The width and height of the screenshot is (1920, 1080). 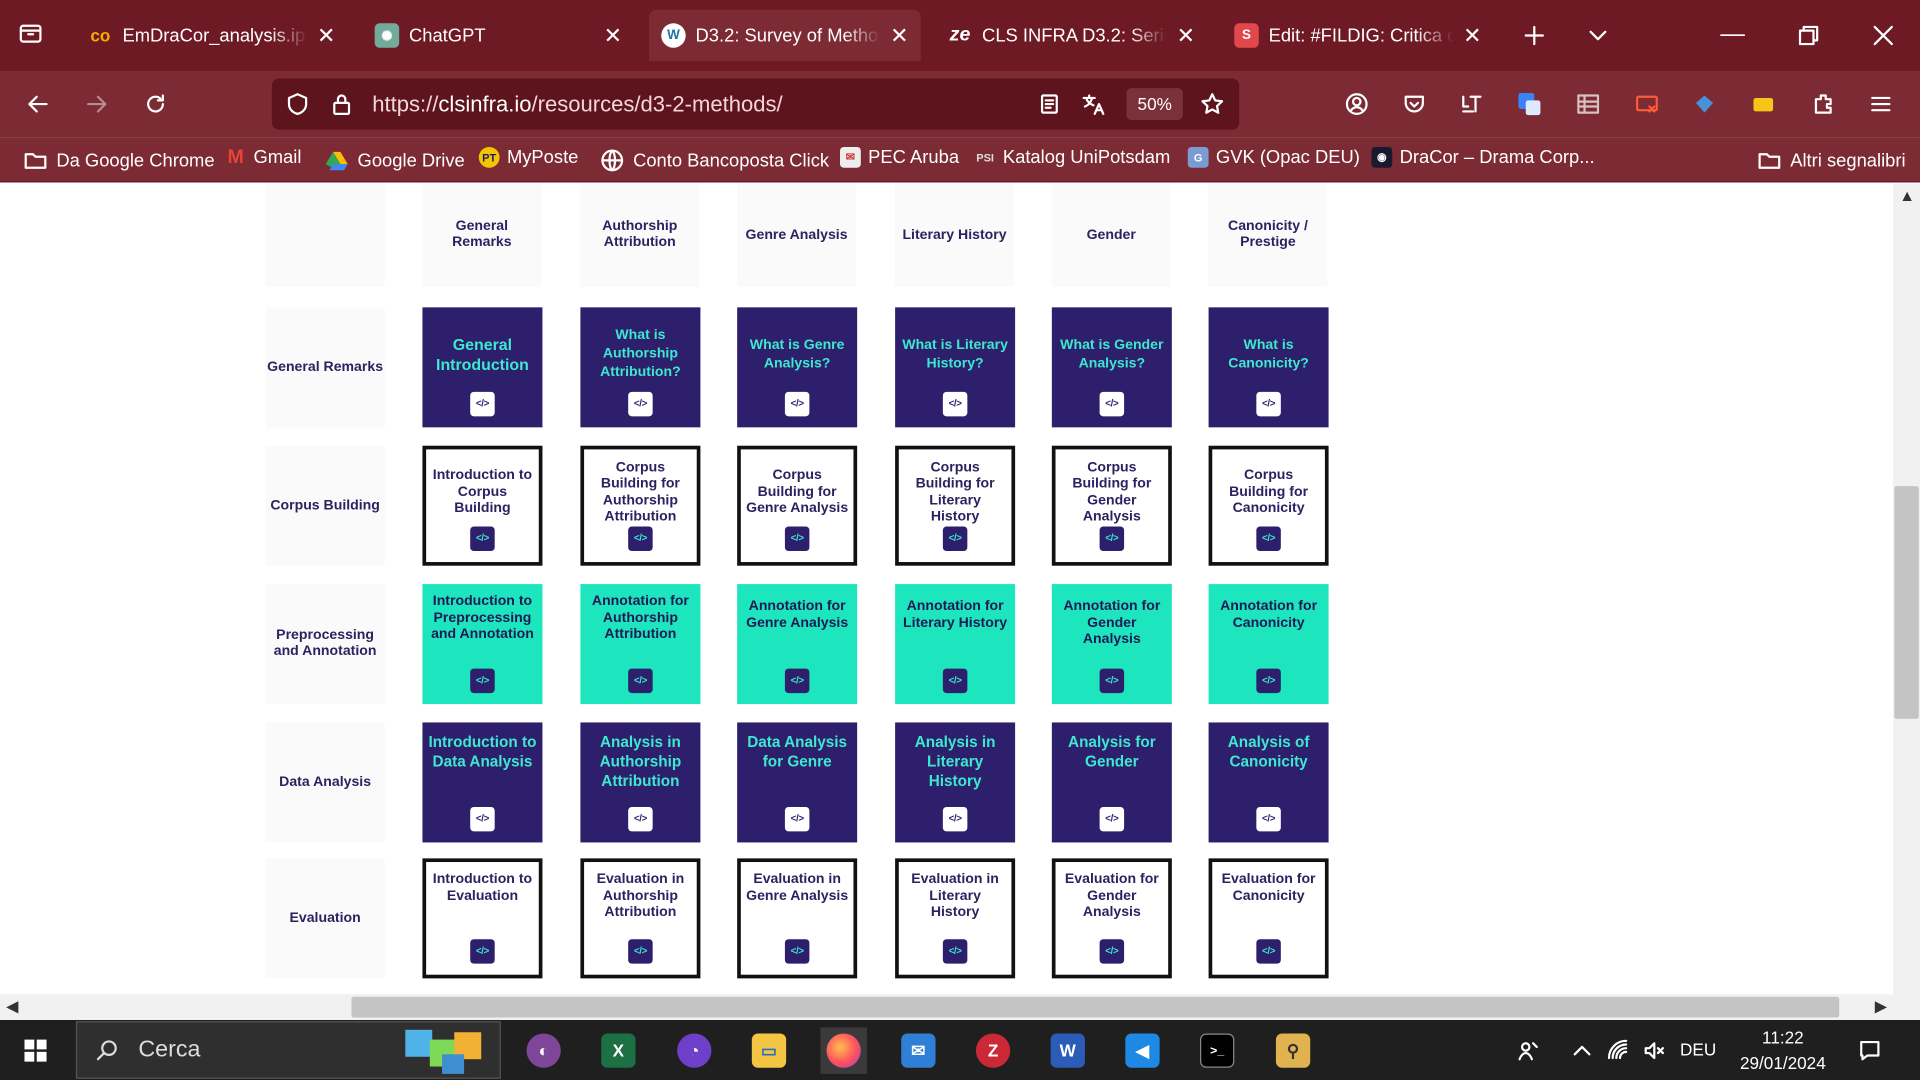 I want to click on method-card: What is Authorship Attribution? </>, so click(x=640, y=367).